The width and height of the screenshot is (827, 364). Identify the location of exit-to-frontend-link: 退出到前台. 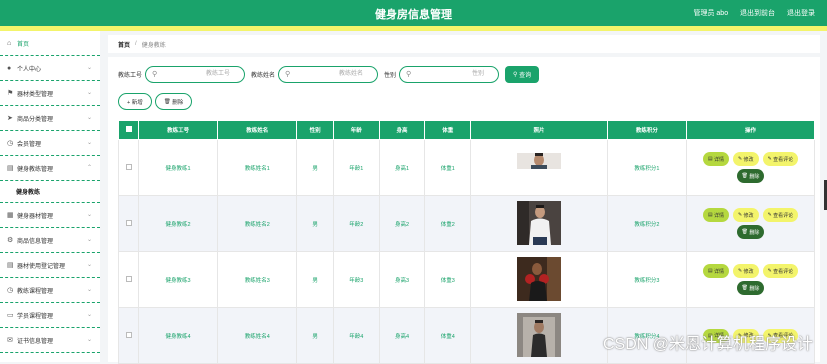
(757, 13).